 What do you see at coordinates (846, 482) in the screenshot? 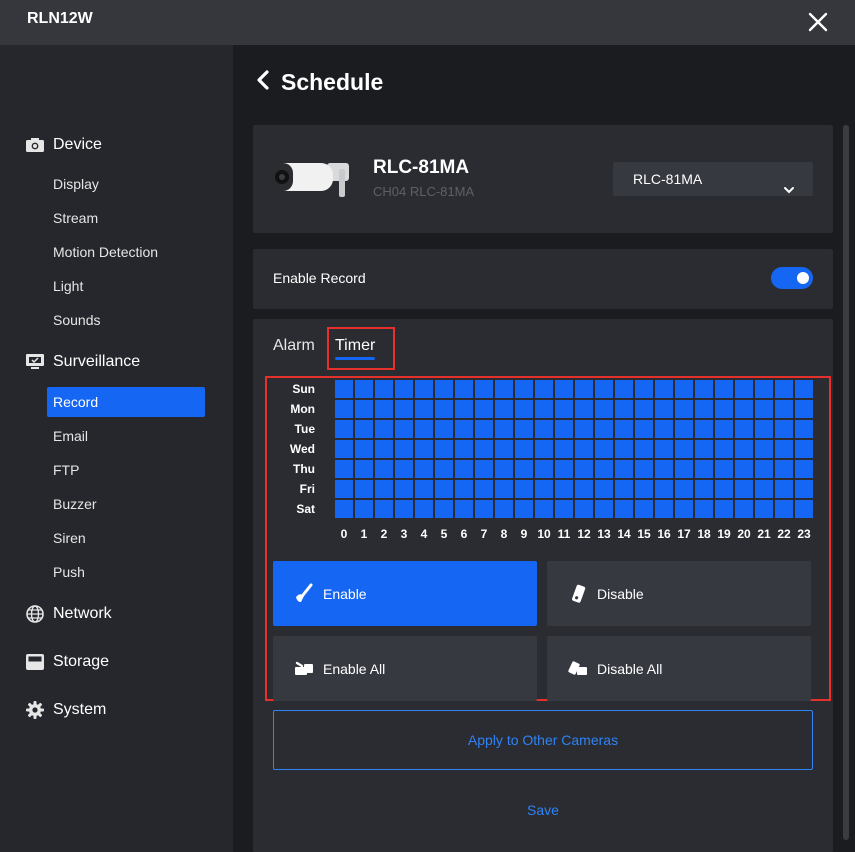
I see `scrollbar` at bounding box center [846, 482].